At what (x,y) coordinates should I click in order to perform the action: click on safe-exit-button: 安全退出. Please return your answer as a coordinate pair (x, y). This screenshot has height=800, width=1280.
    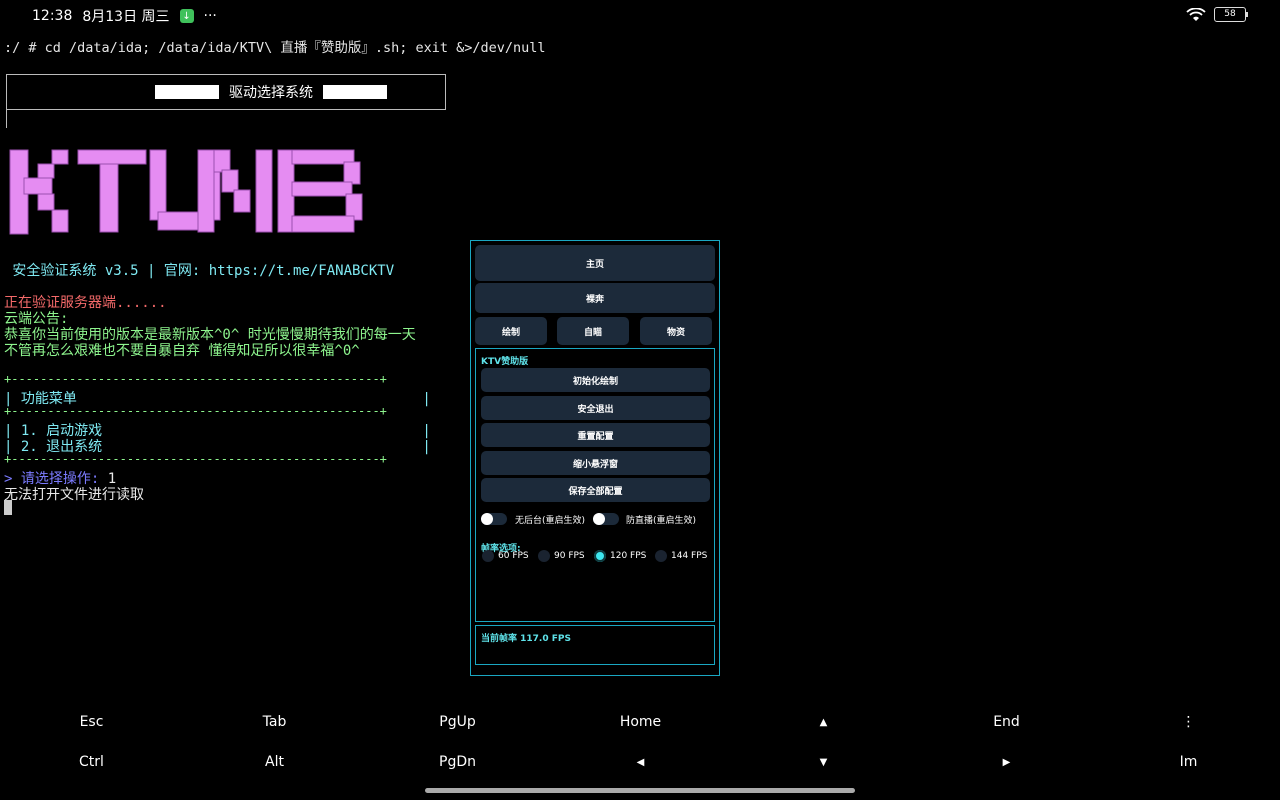
    Looking at the image, I should click on (595, 408).